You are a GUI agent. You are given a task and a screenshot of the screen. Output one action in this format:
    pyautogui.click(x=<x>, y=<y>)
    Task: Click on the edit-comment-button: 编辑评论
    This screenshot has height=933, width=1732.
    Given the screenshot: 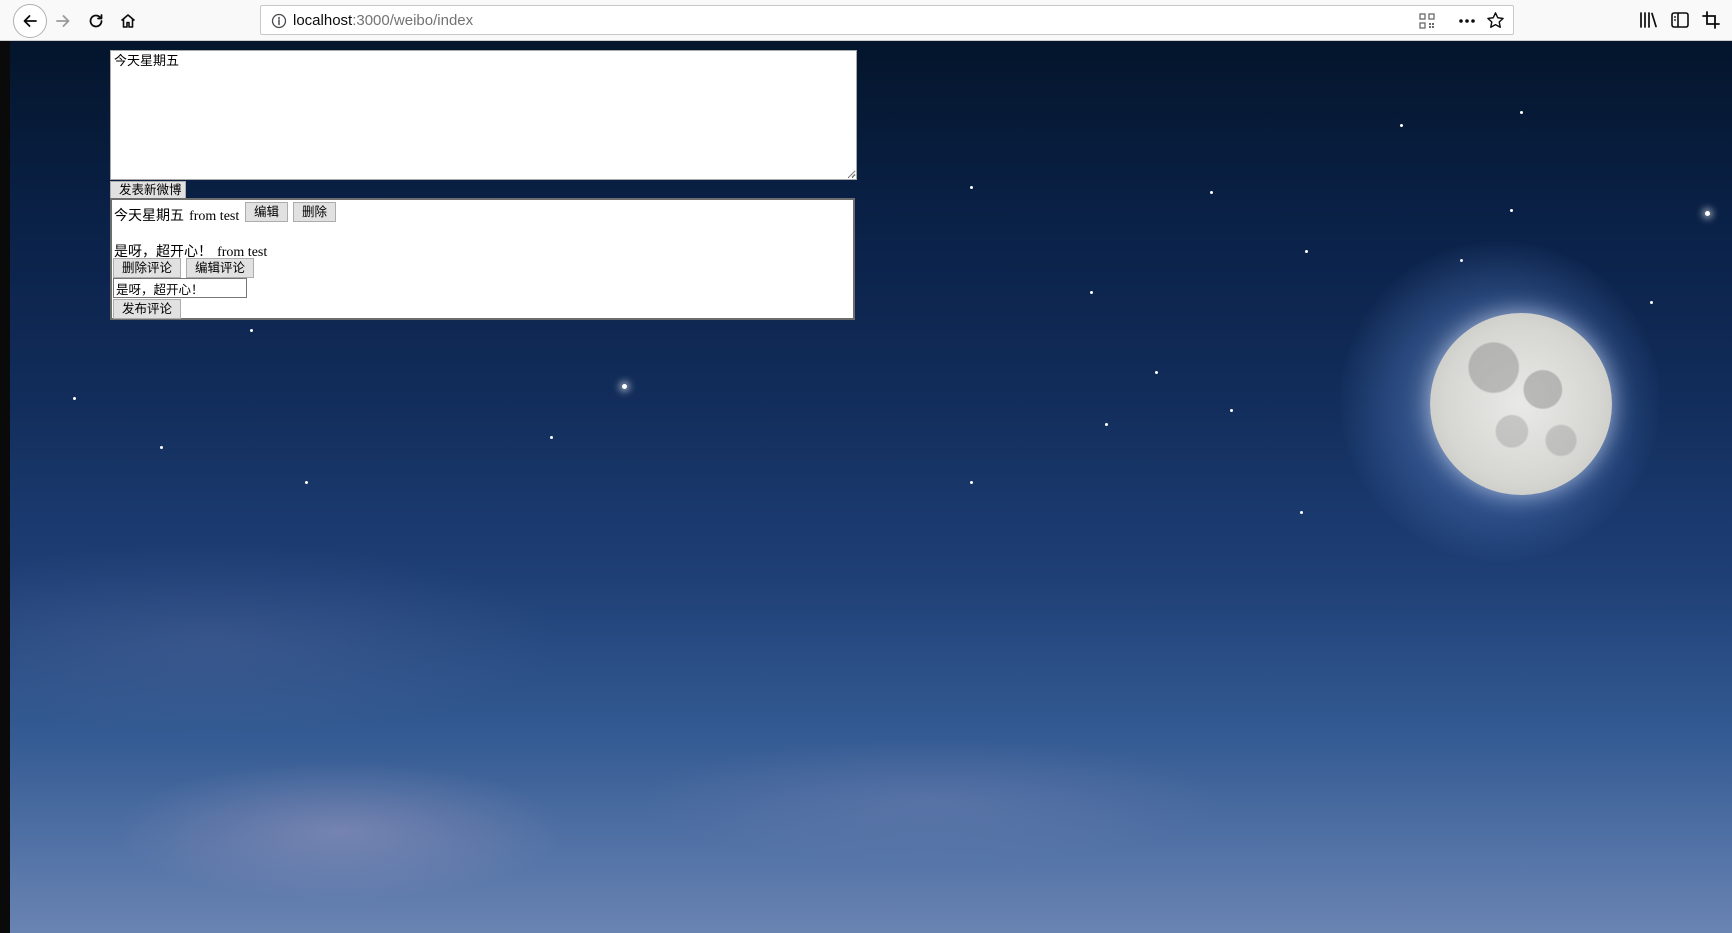 What is the action you would take?
    pyautogui.click(x=220, y=268)
    